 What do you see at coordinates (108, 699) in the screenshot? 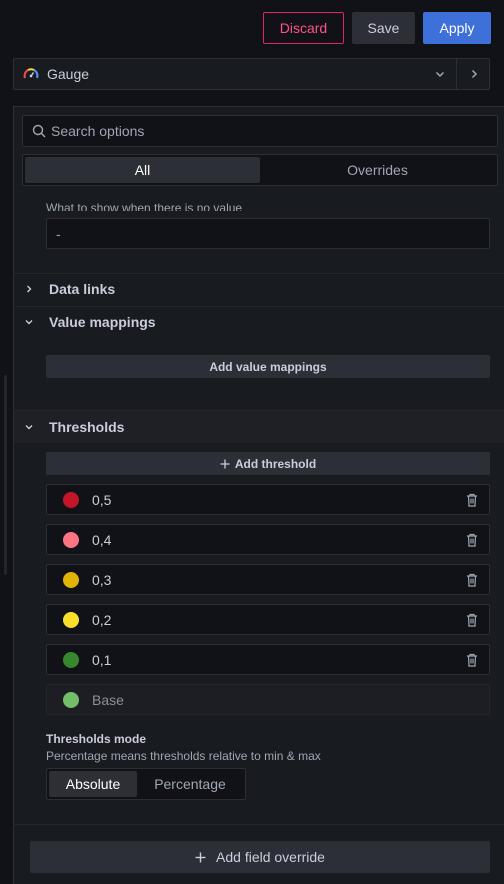
I see `threshold-base-label: Base` at bounding box center [108, 699].